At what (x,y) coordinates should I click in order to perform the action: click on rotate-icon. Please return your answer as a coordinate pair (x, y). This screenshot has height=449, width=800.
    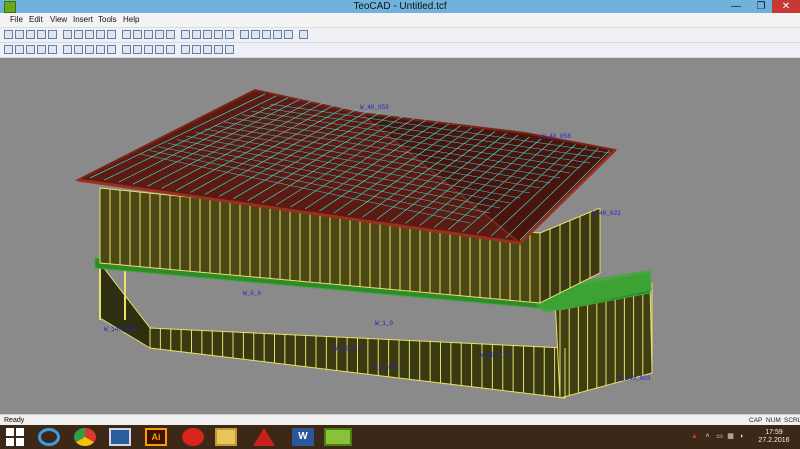
    Looking at the image, I should click on (255, 34).